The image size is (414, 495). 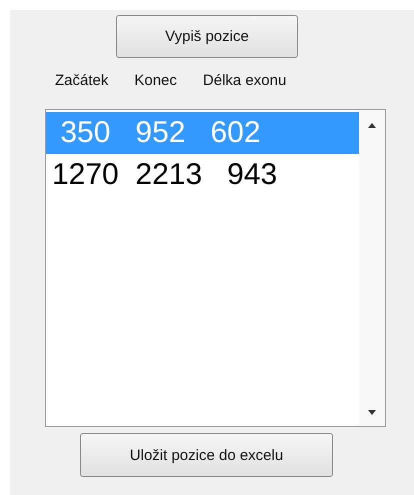 What do you see at coordinates (207, 36) in the screenshot?
I see `print-positions-button: Vypiš pozice` at bounding box center [207, 36].